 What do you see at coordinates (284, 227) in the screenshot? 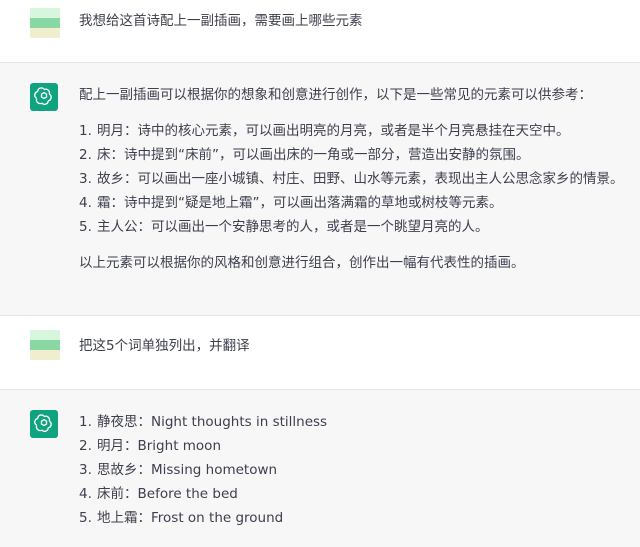
I see `list-item: 5. 主人公：可以画出一个安静思考的人，或者是一个眺望月亮的人。` at bounding box center [284, 227].